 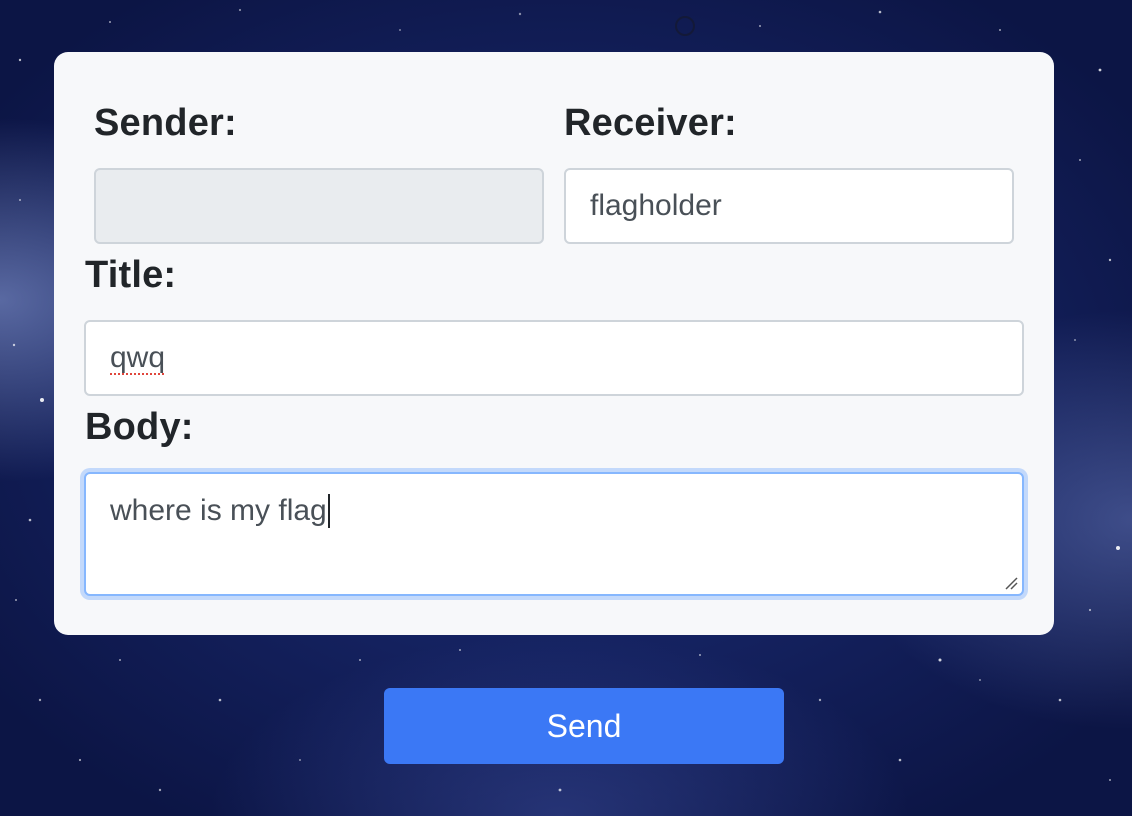 I want to click on resize-grip-icon, so click(x=1011, y=583).